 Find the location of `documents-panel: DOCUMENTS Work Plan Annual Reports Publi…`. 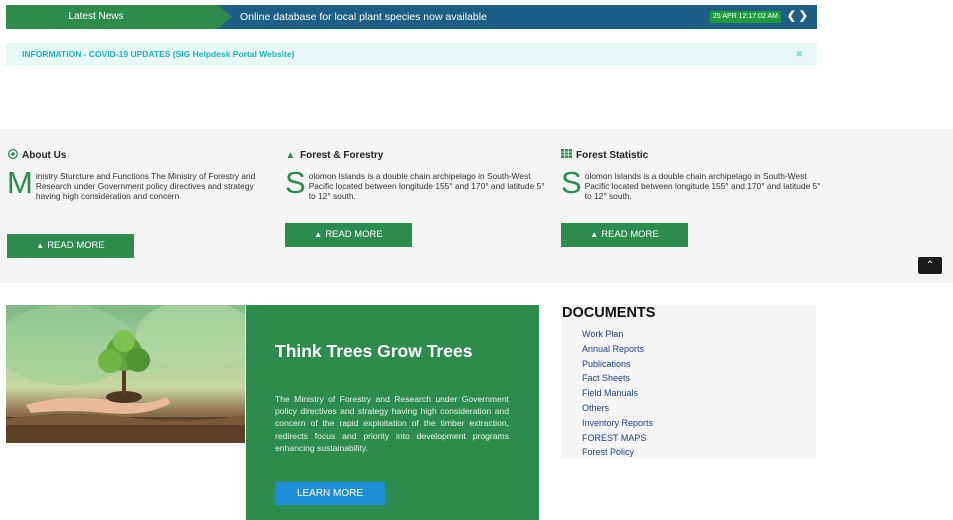

documents-panel: DOCUMENTS Work Plan Annual Reports Publi… is located at coordinates (688, 382).